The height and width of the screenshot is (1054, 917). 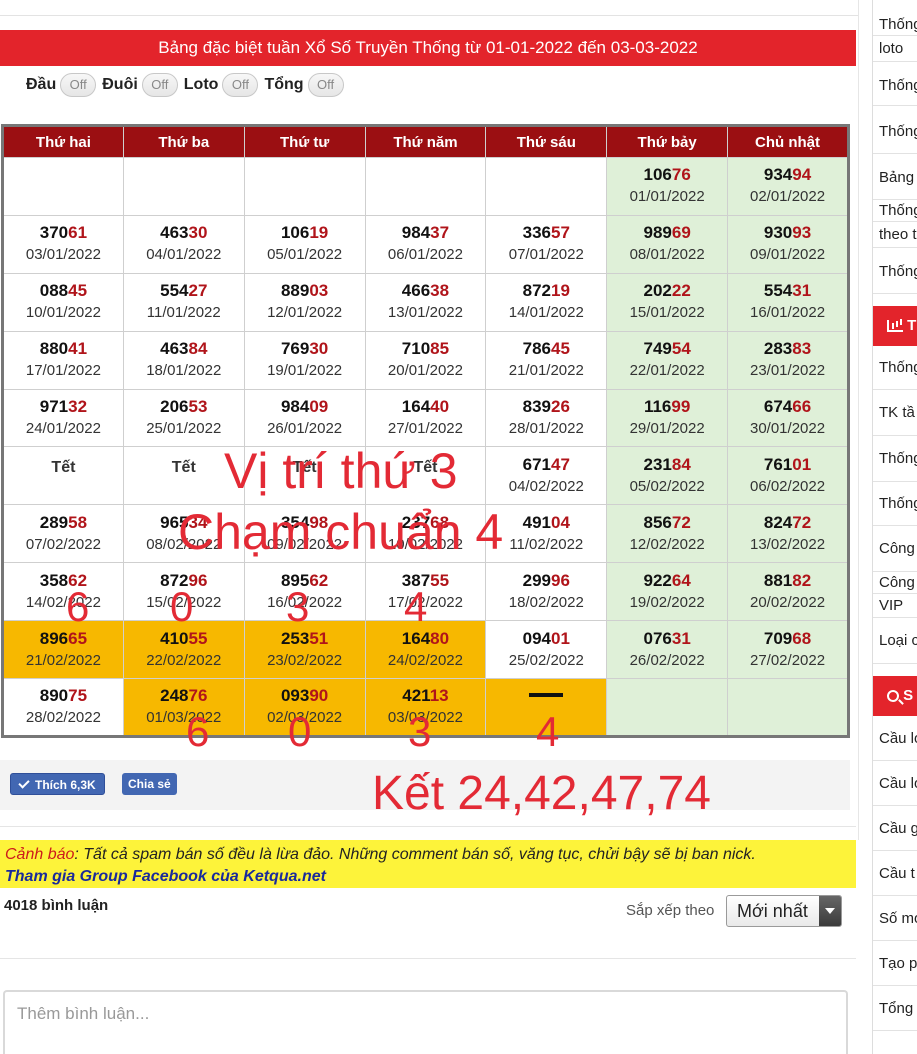 I want to click on special-prize-number: 46638, so click(x=426, y=291).